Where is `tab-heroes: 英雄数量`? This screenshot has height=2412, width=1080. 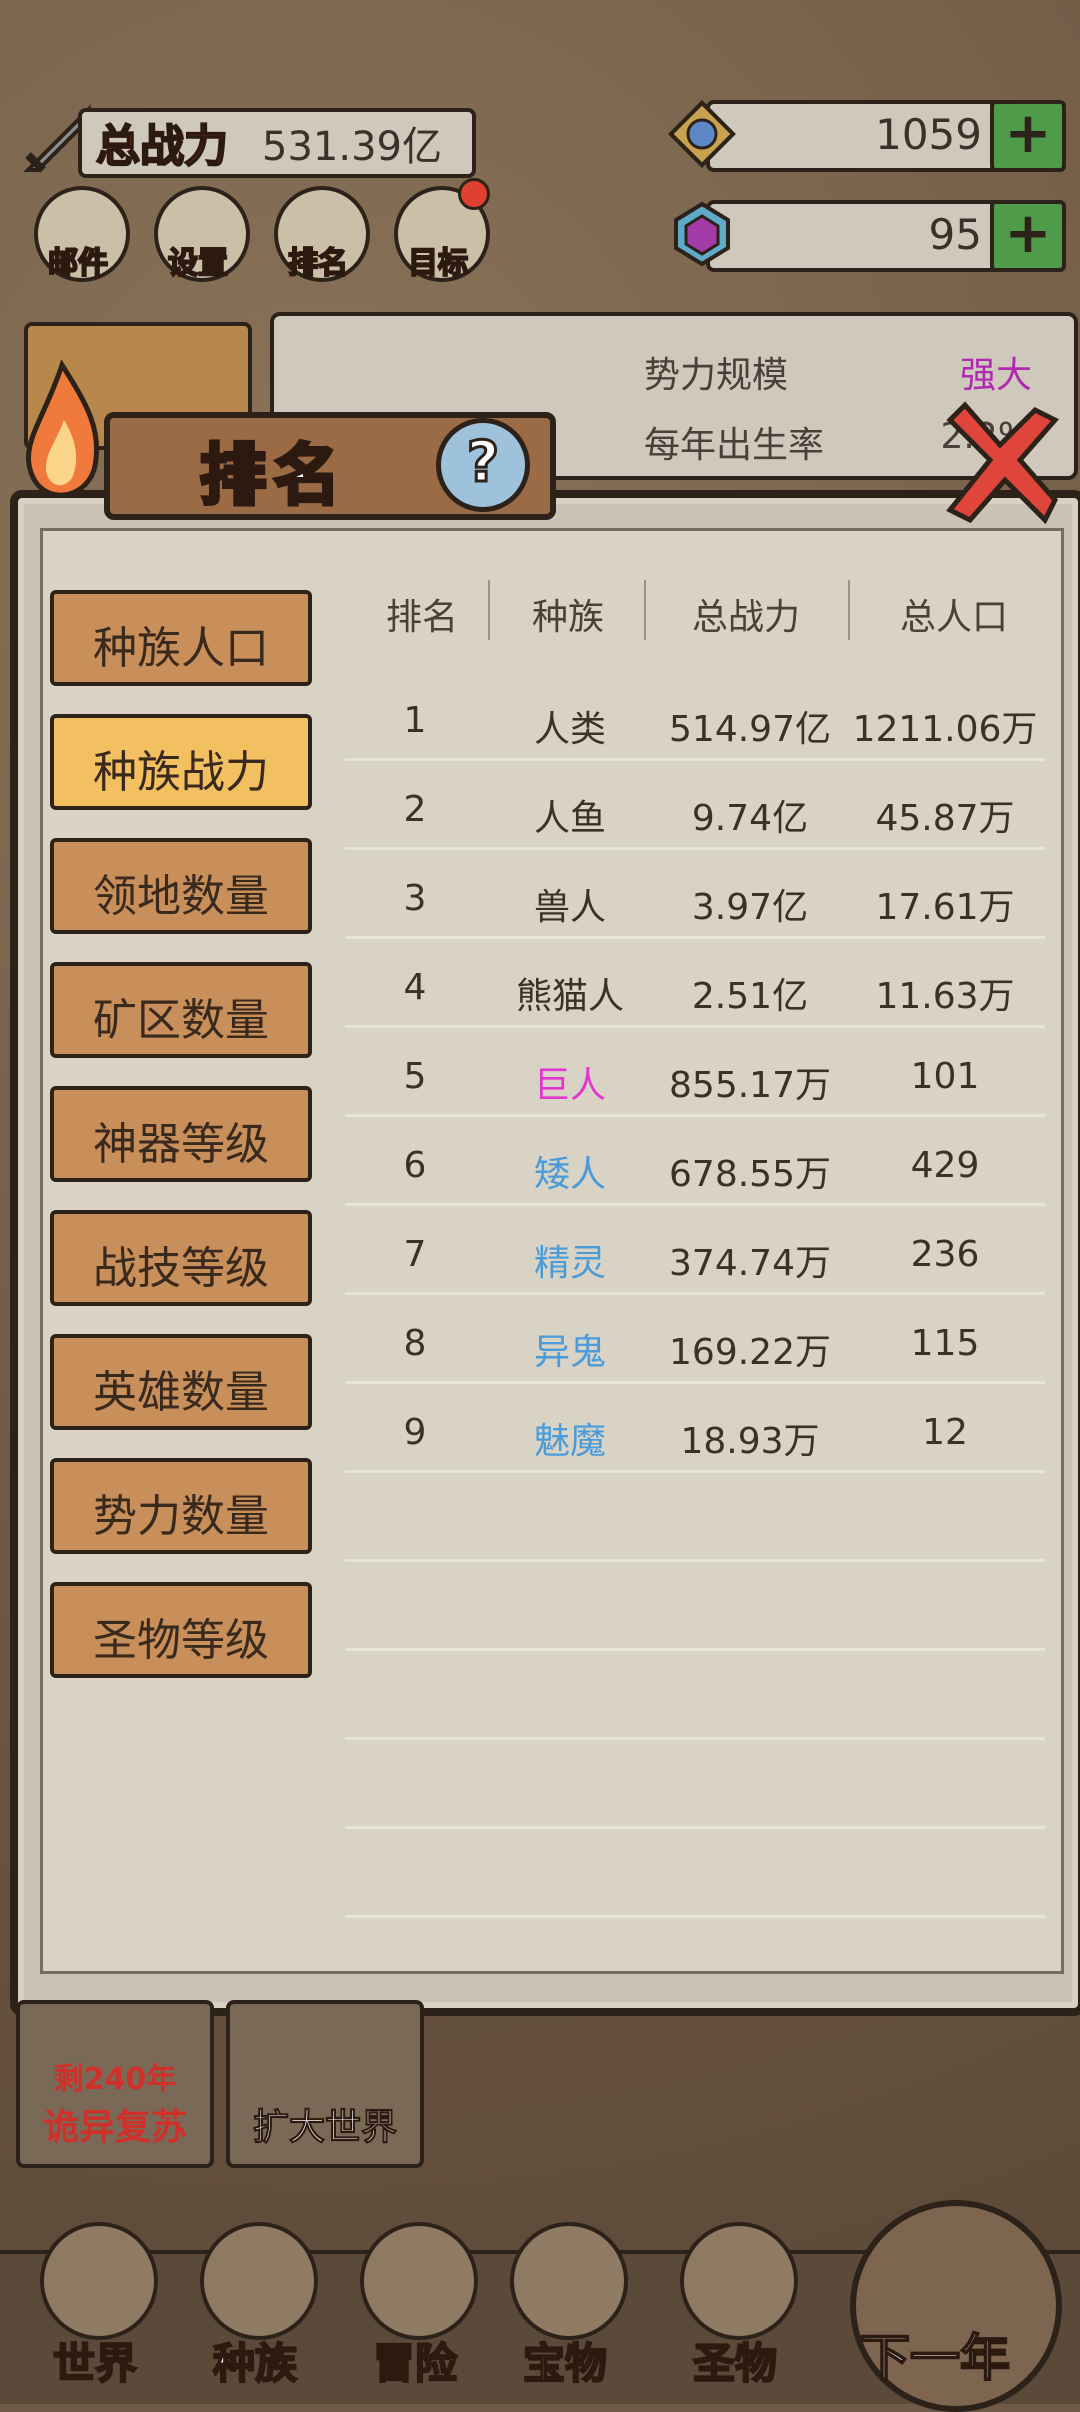 tab-heroes: 英雄数量 is located at coordinates (181, 1382).